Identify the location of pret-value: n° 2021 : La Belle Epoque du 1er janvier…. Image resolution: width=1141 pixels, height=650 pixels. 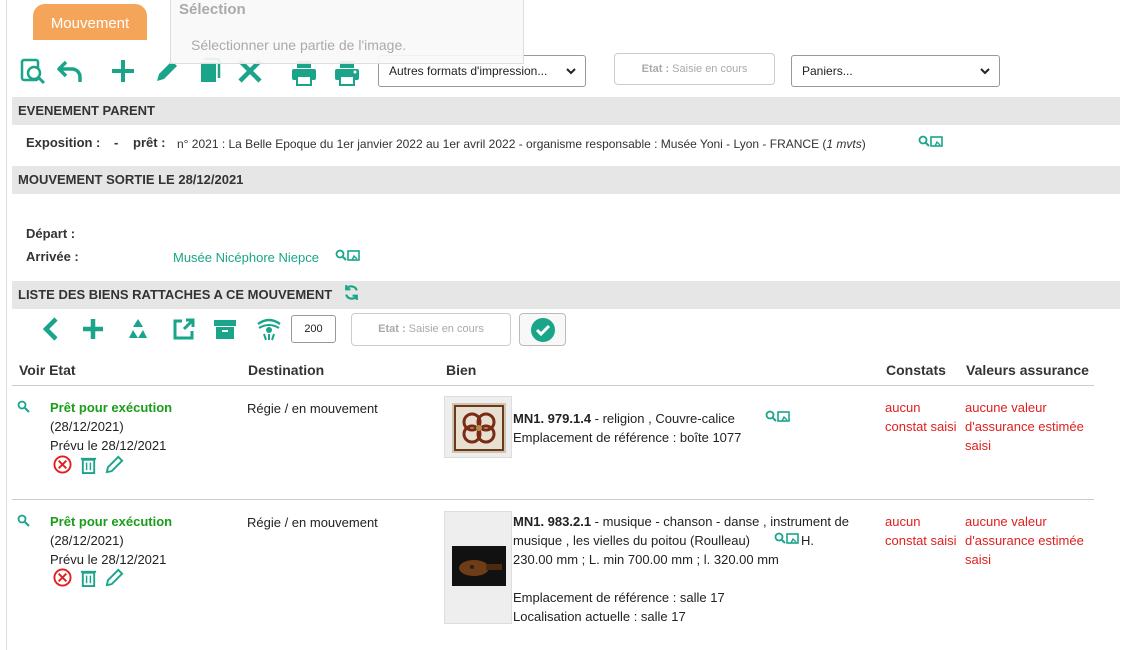
(521, 144).